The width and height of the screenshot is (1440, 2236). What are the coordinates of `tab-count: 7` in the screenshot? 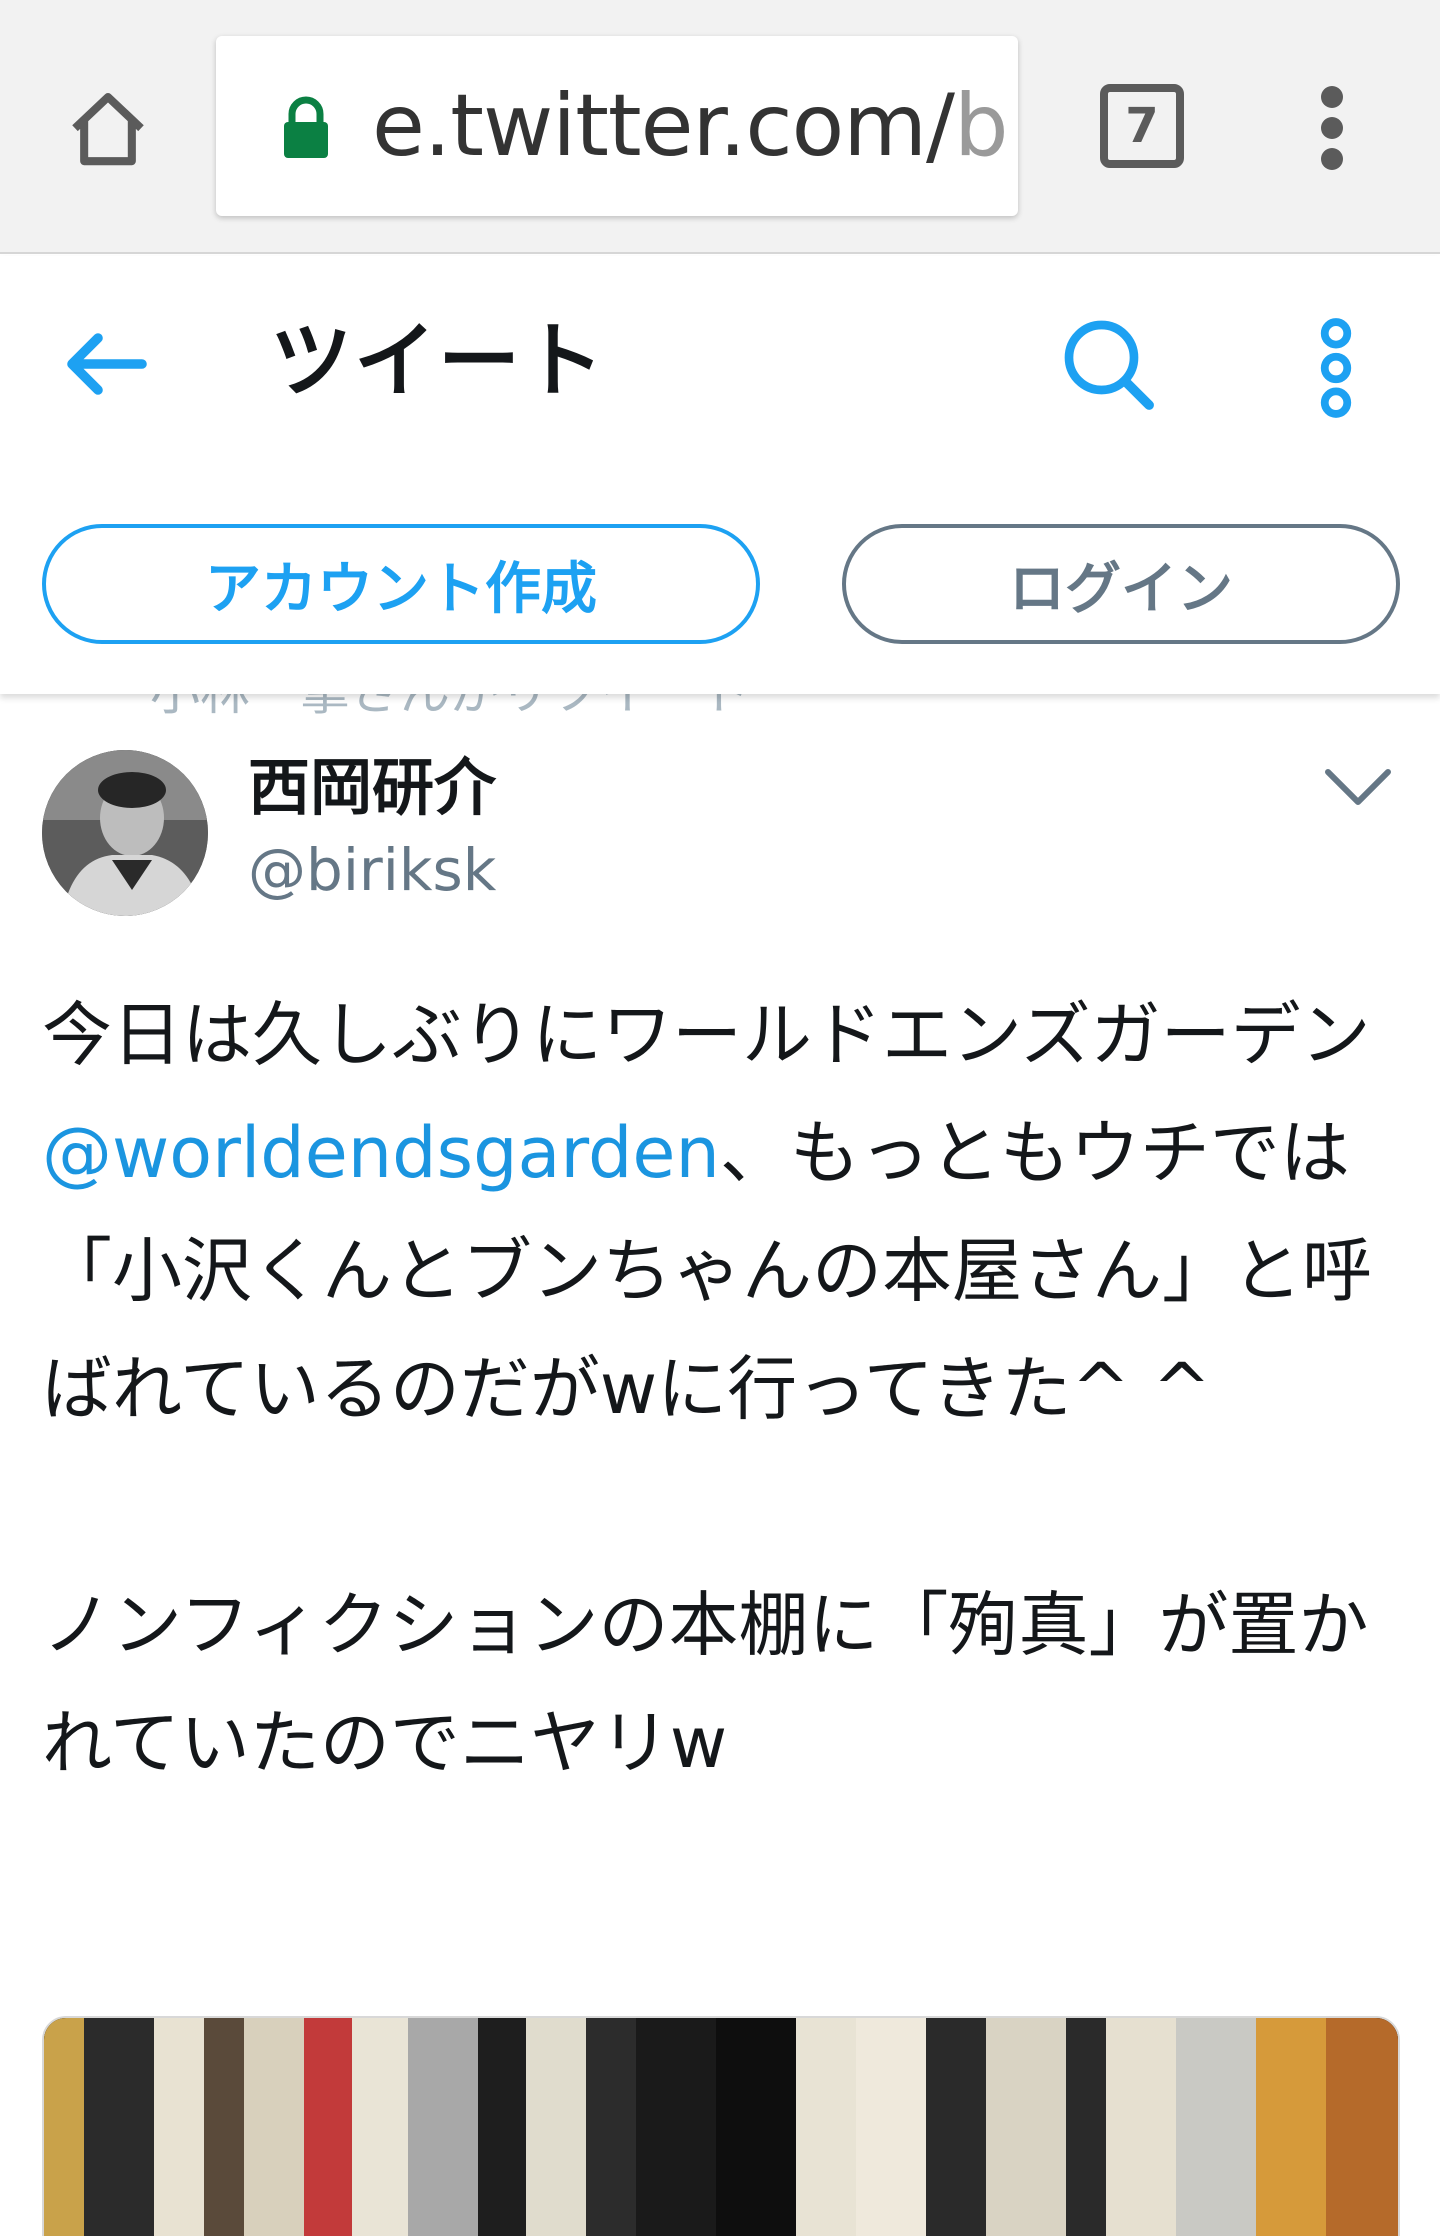 It's located at (1142, 126).